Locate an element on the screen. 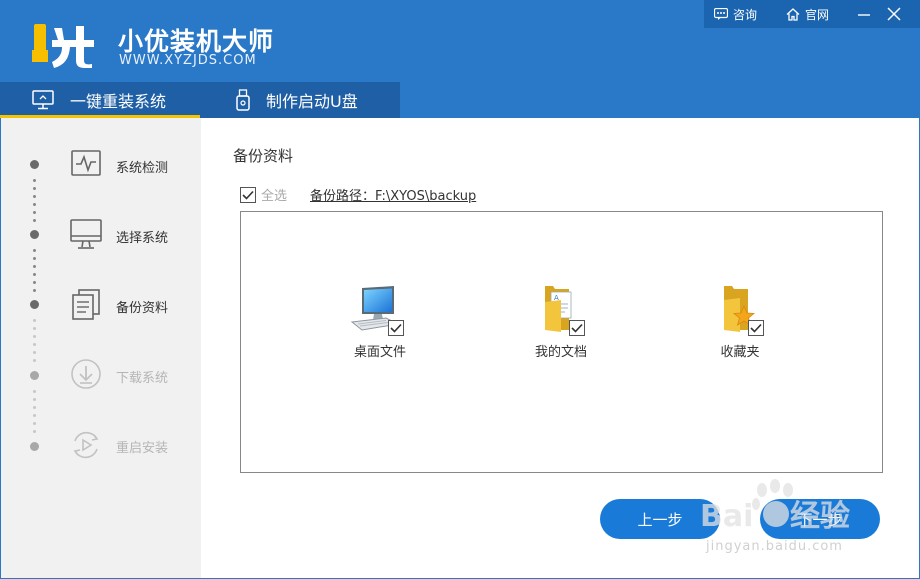 The image size is (920, 579). step-label-select-system: 选择系统 is located at coordinates (142, 238).